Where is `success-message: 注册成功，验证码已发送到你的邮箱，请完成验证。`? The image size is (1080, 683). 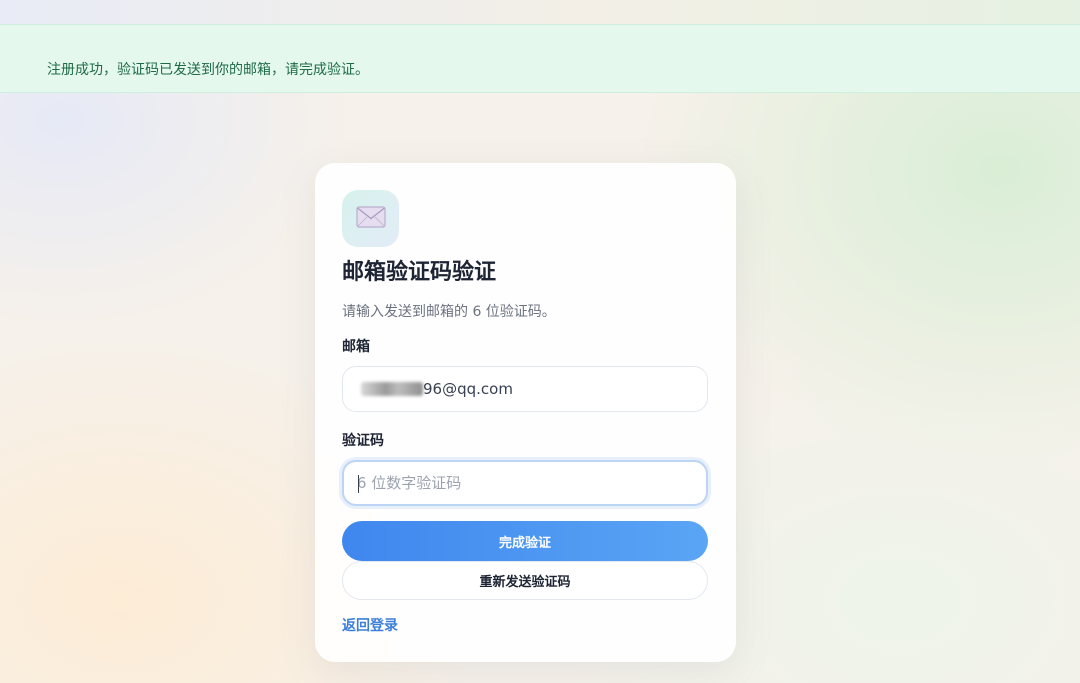 success-message: 注册成功，验证码已发送到你的邮箱，请完成验证。 is located at coordinates (208, 70).